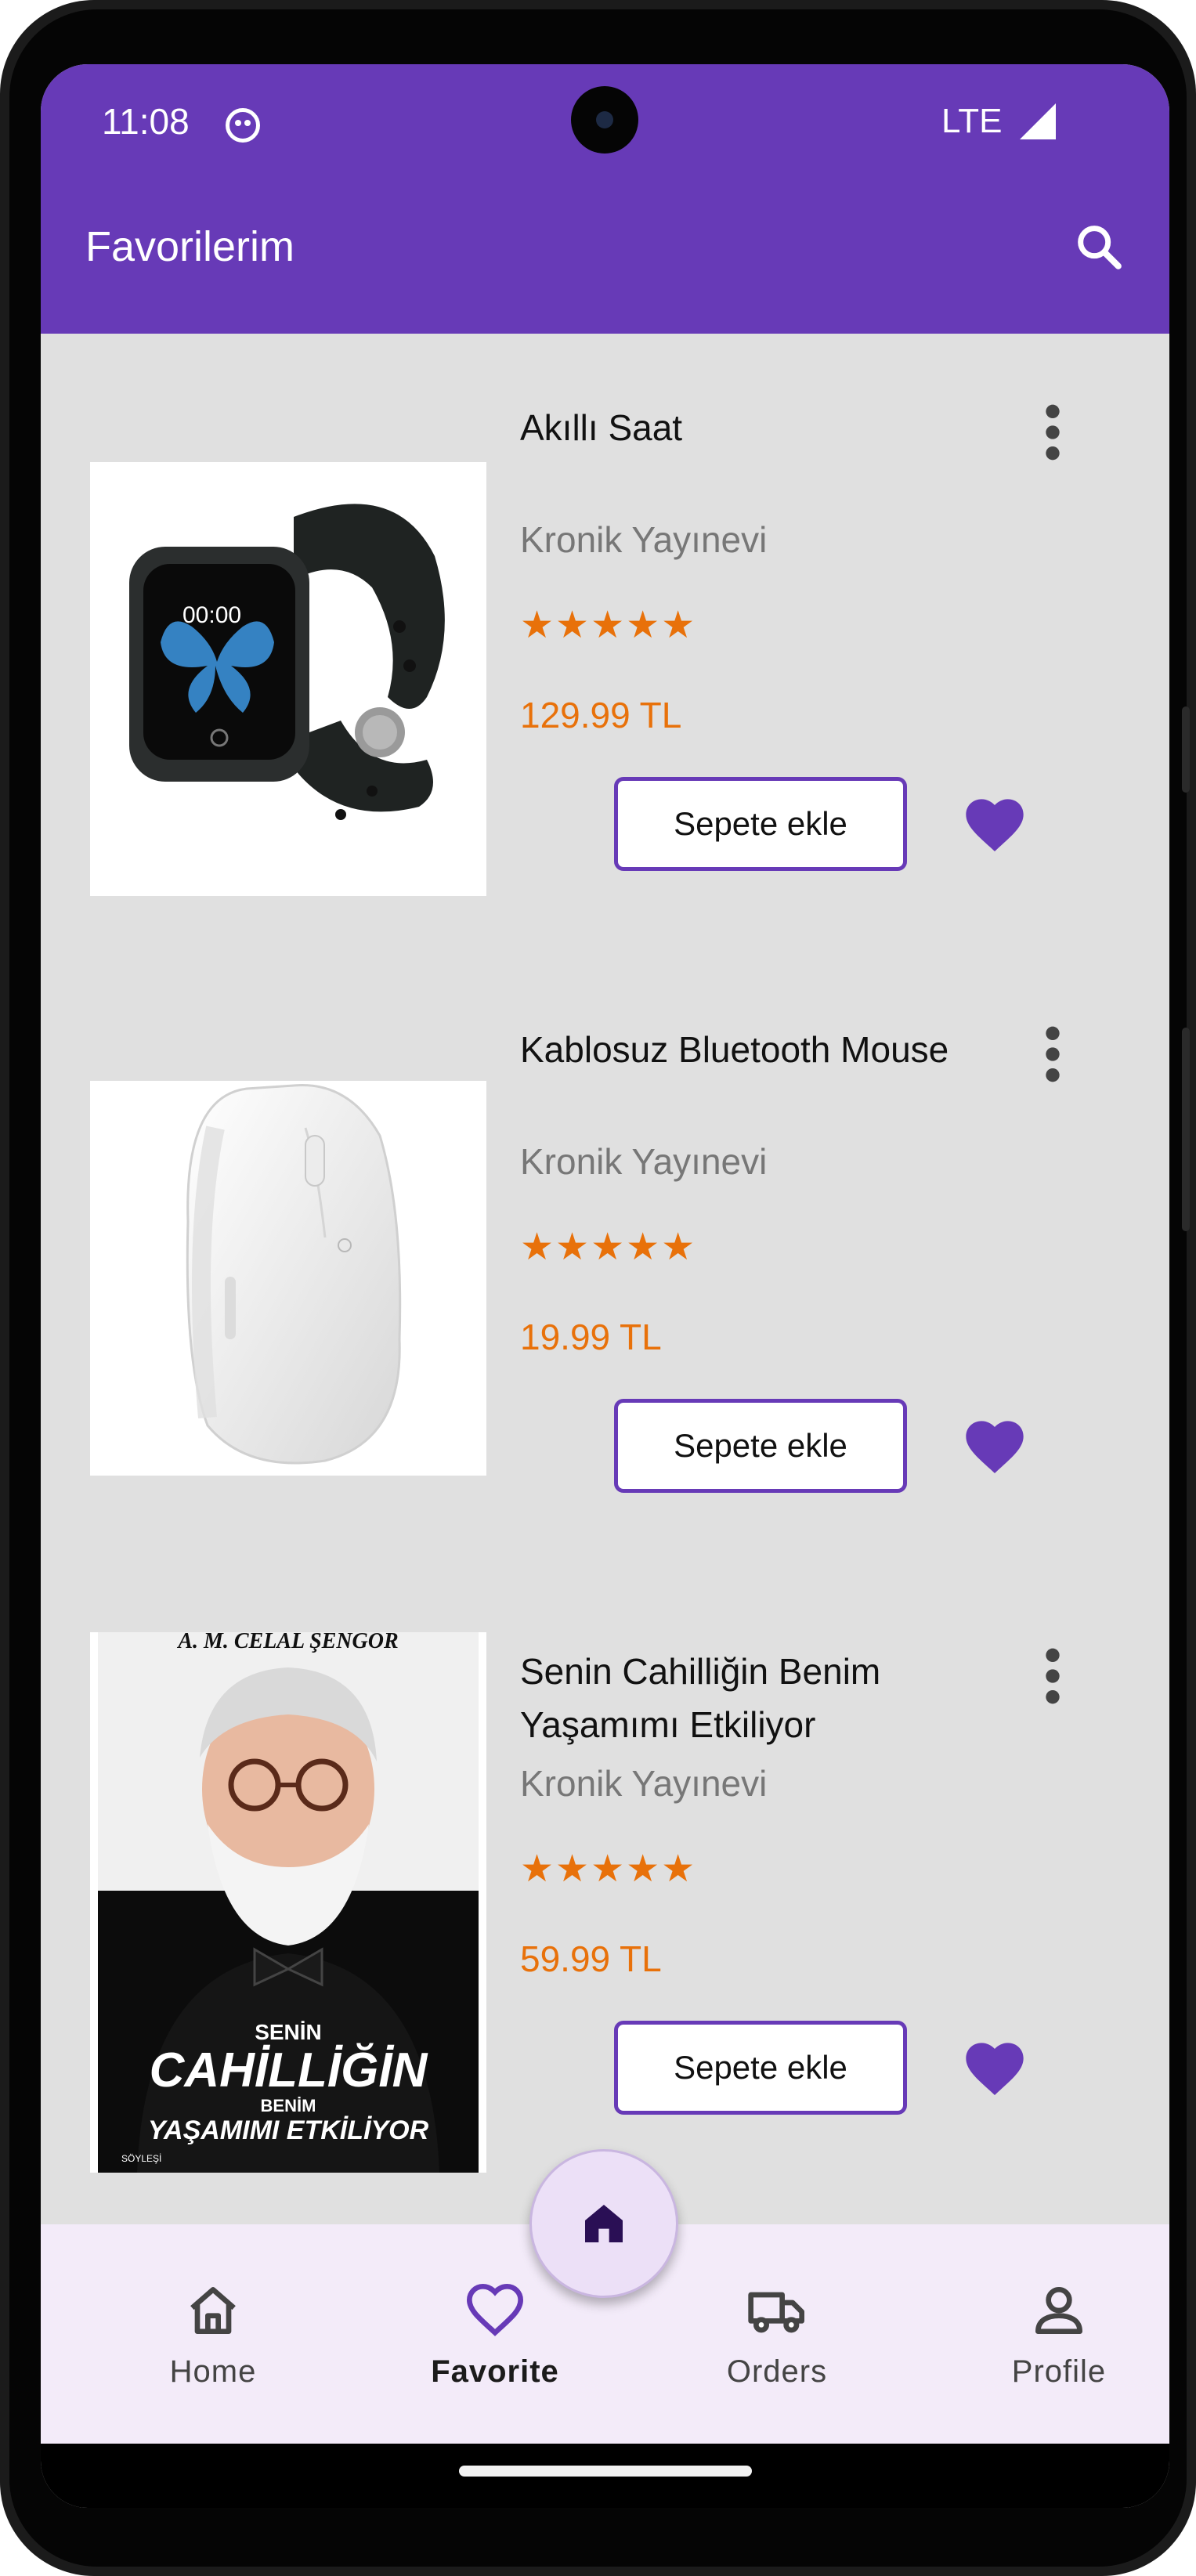 This screenshot has height=2576, width=1196. Describe the element at coordinates (1038, 121) in the screenshot. I see `signal-icon` at that location.